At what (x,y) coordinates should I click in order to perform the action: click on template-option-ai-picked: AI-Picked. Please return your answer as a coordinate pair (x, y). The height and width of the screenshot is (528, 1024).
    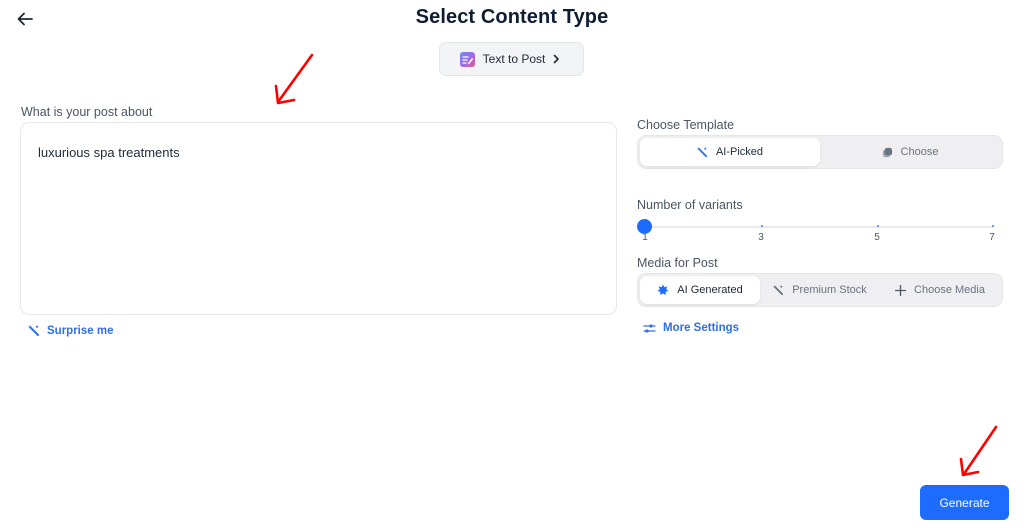
    Looking at the image, I should click on (730, 152).